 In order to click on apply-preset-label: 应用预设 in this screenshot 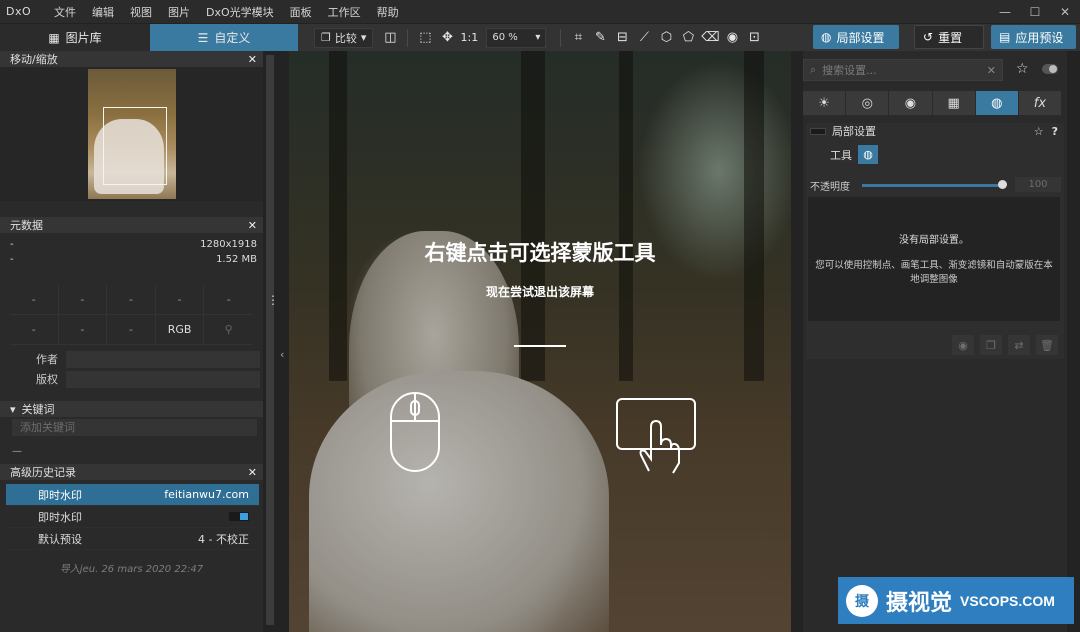, I will do `click(1039, 37)`.